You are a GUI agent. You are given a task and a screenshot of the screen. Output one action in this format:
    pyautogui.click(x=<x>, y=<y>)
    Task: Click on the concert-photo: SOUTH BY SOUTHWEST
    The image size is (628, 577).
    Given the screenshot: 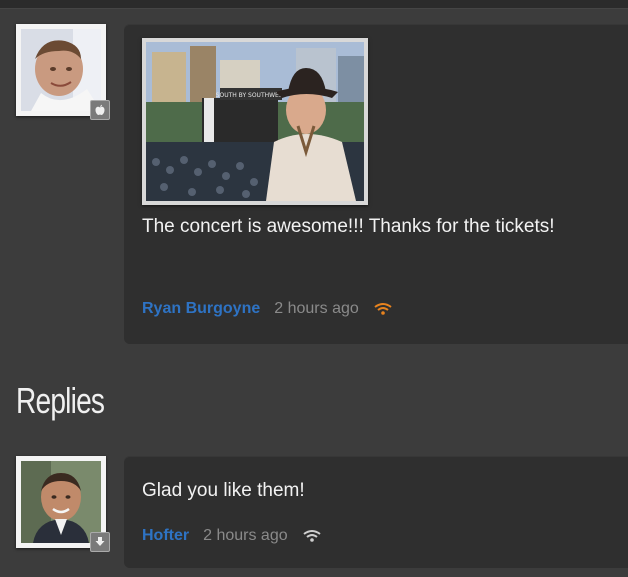 What is the action you would take?
    pyautogui.click(x=255, y=121)
    